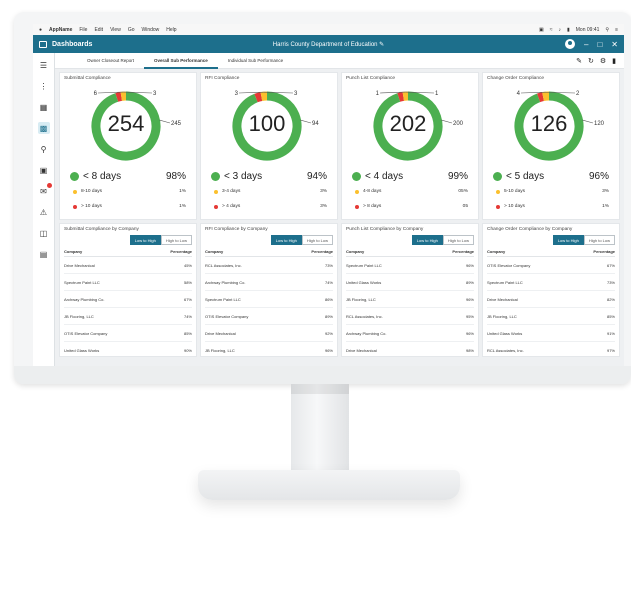 This screenshot has width=631, height=591. I want to click on user-avatar-icon, so click(570, 44).